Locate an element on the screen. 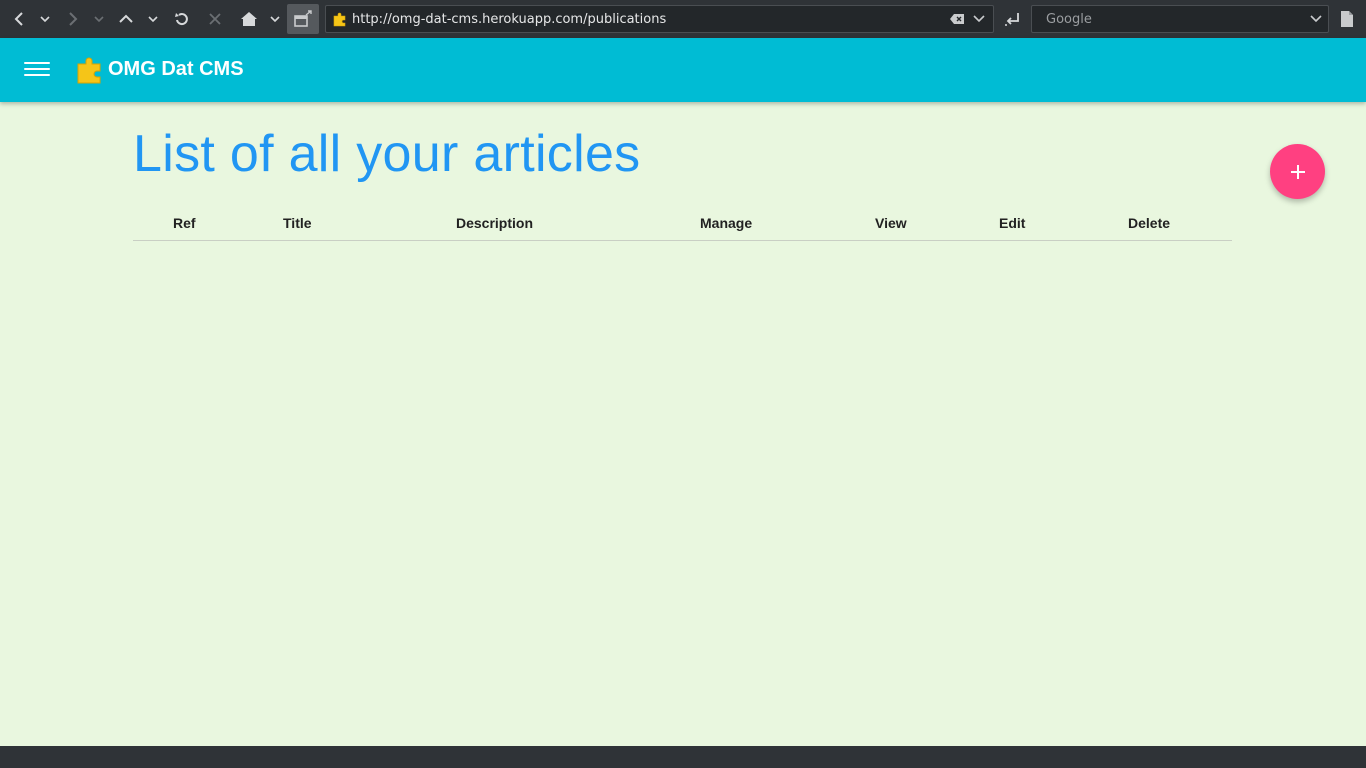 Image resolution: width=1366 pixels, height=768 pixels. window-icon is located at coordinates (303, 19).